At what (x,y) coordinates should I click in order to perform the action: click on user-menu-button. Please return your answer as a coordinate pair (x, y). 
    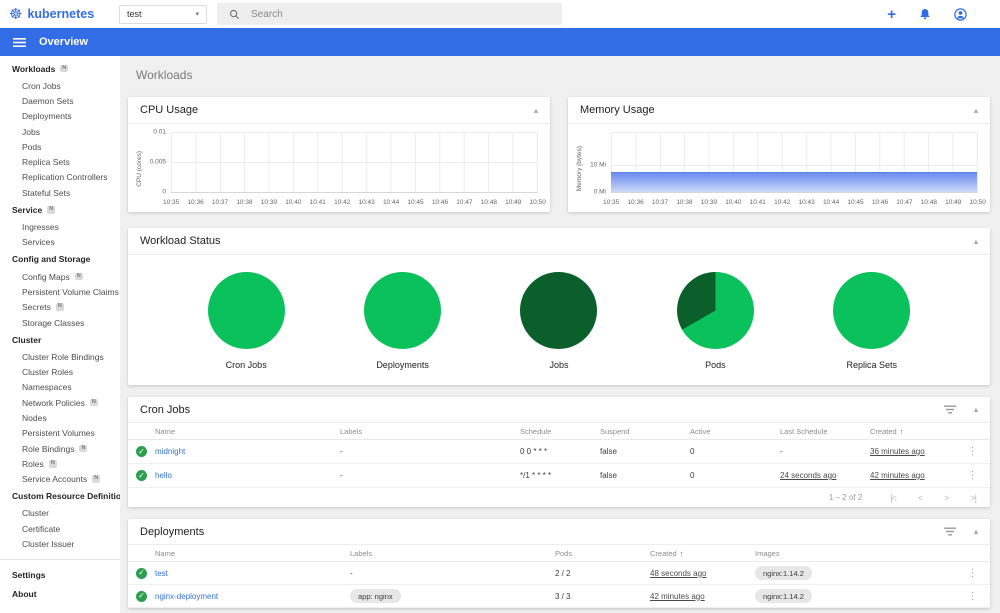
    Looking at the image, I should click on (960, 14).